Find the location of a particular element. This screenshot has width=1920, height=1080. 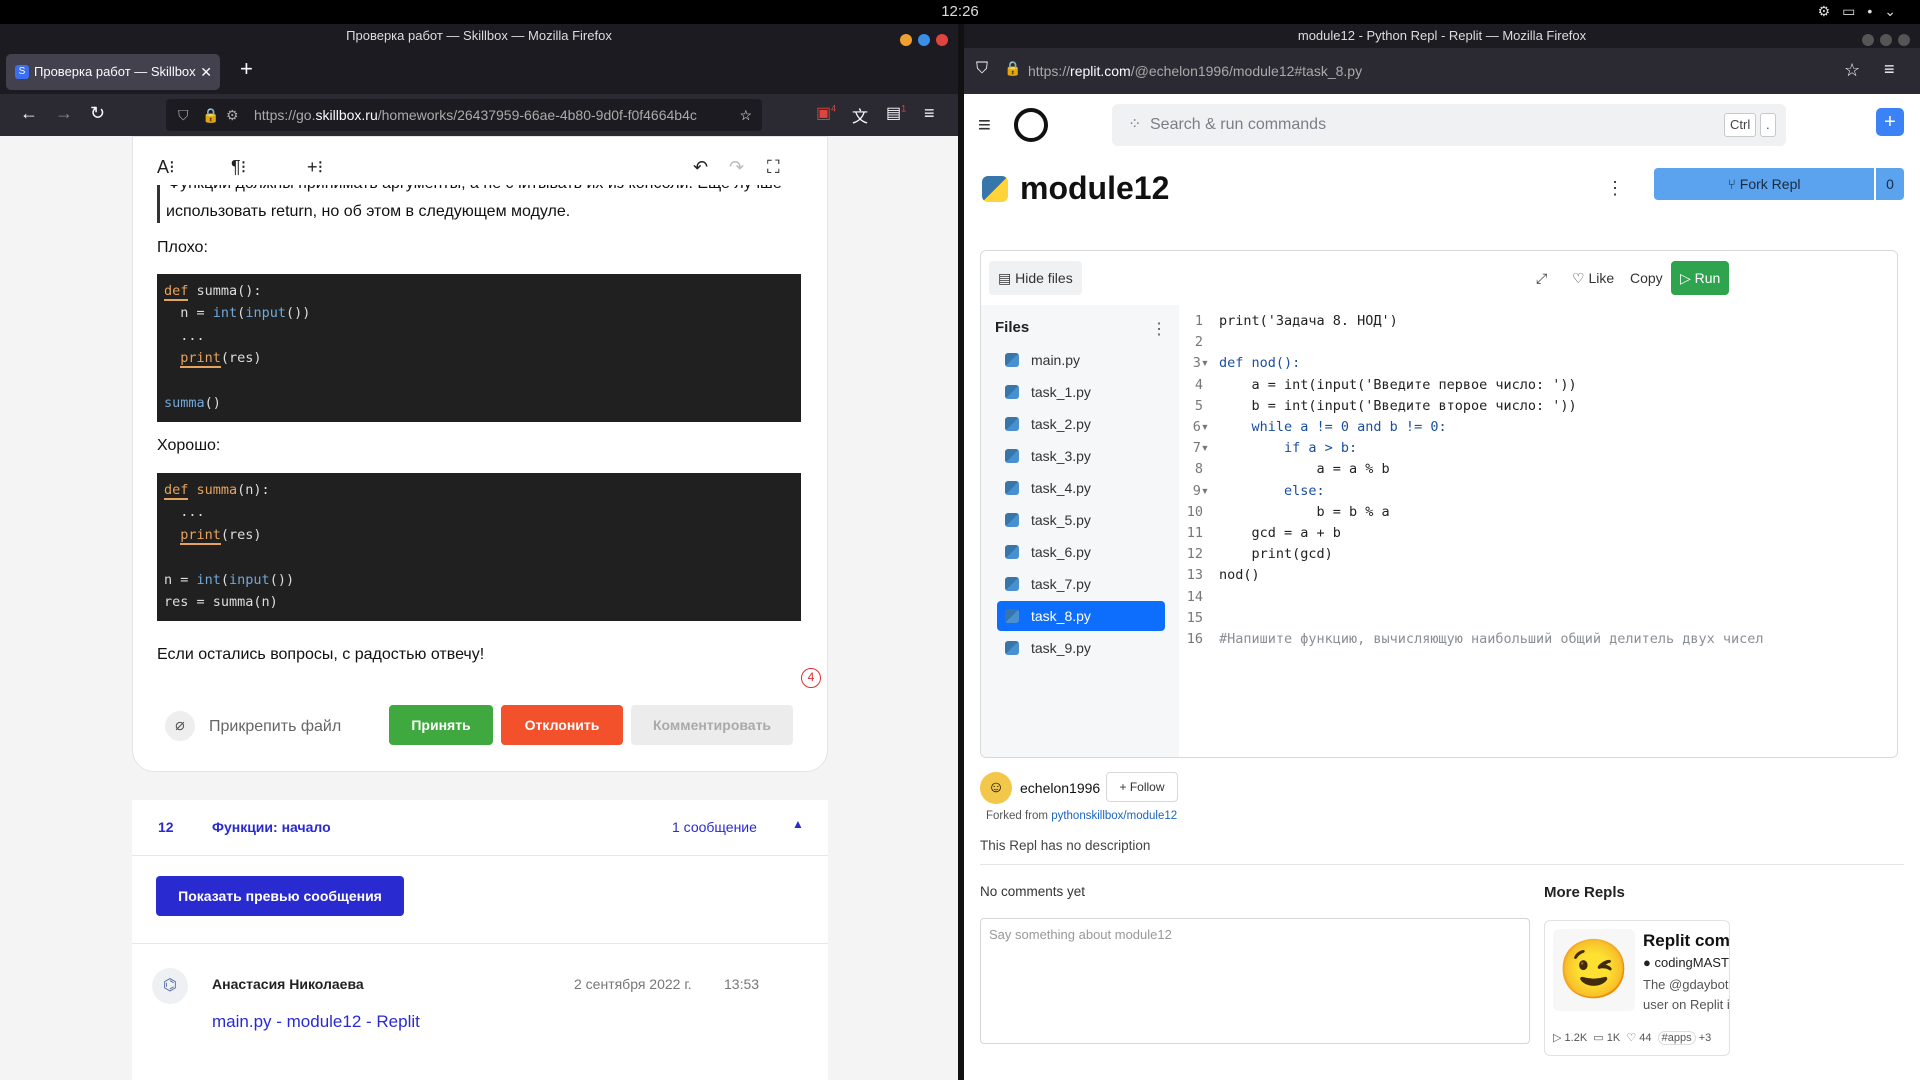

code-line: else: is located at coordinates (1272, 491).